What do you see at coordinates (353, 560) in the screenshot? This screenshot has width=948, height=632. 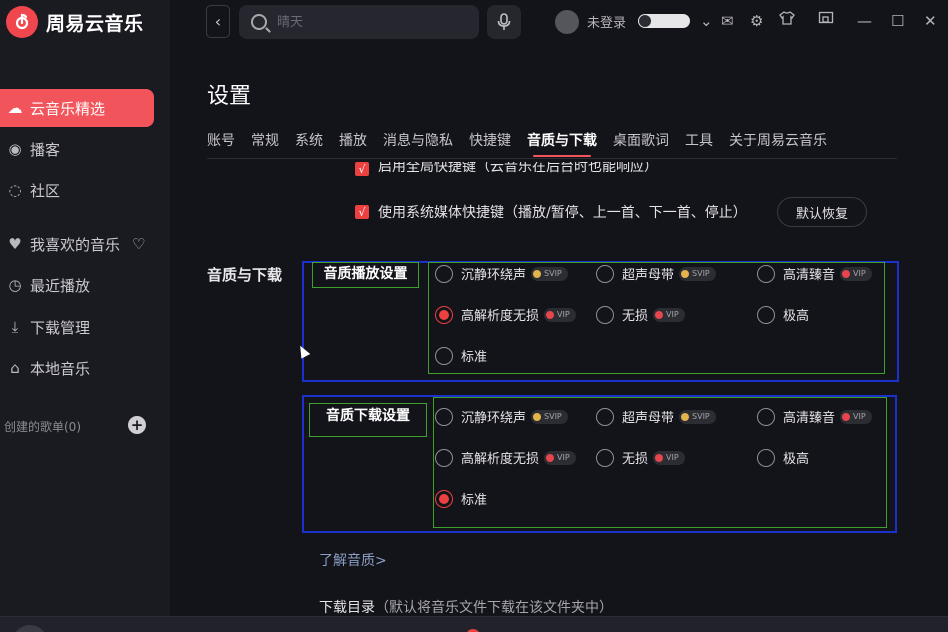 I see `learn-quality-link: 了解音质>` at bounding box center [353, 560].